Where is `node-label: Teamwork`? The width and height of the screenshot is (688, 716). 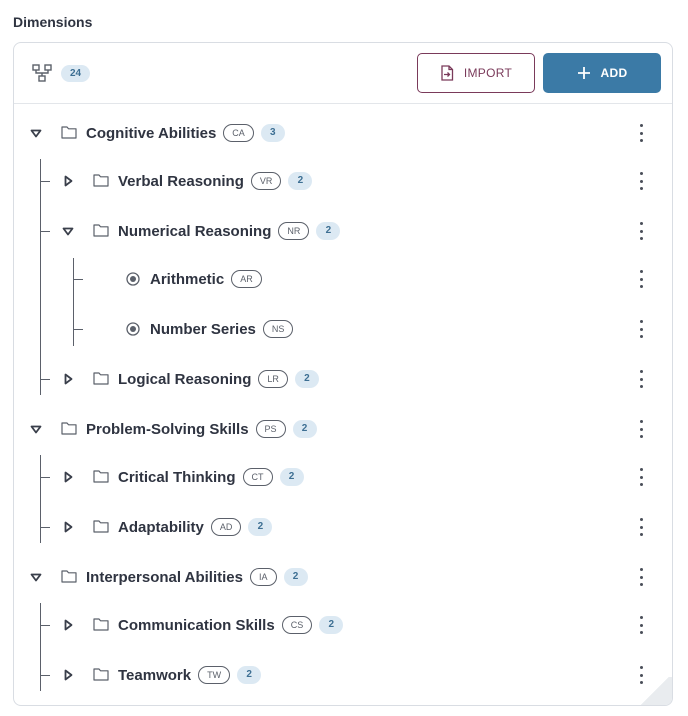 node-label: Teamwork is located at coordinates (154, 675).